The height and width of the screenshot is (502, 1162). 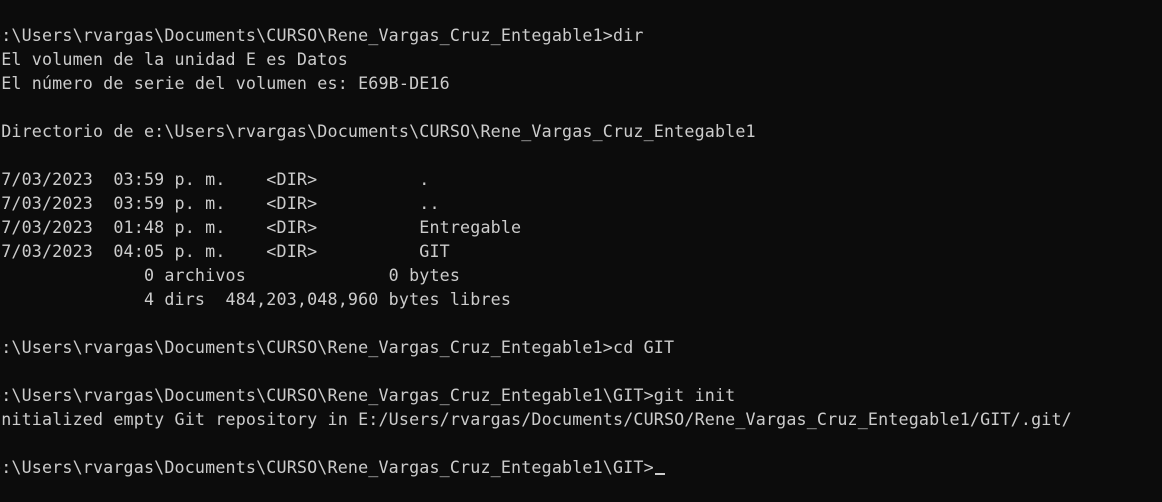 I want to click on summary-line: 0 archivos 0 bytes, so click(x=230, y=275).